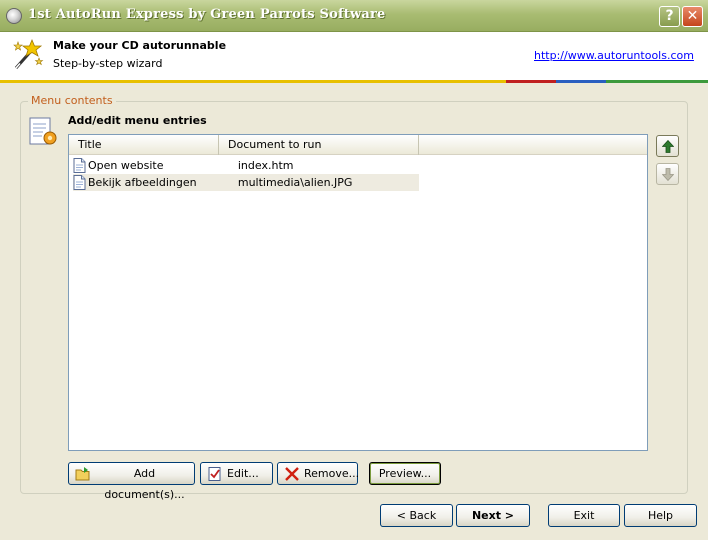  I want to click on row-document: multimedia\alien.JPG, so click(295, 182).